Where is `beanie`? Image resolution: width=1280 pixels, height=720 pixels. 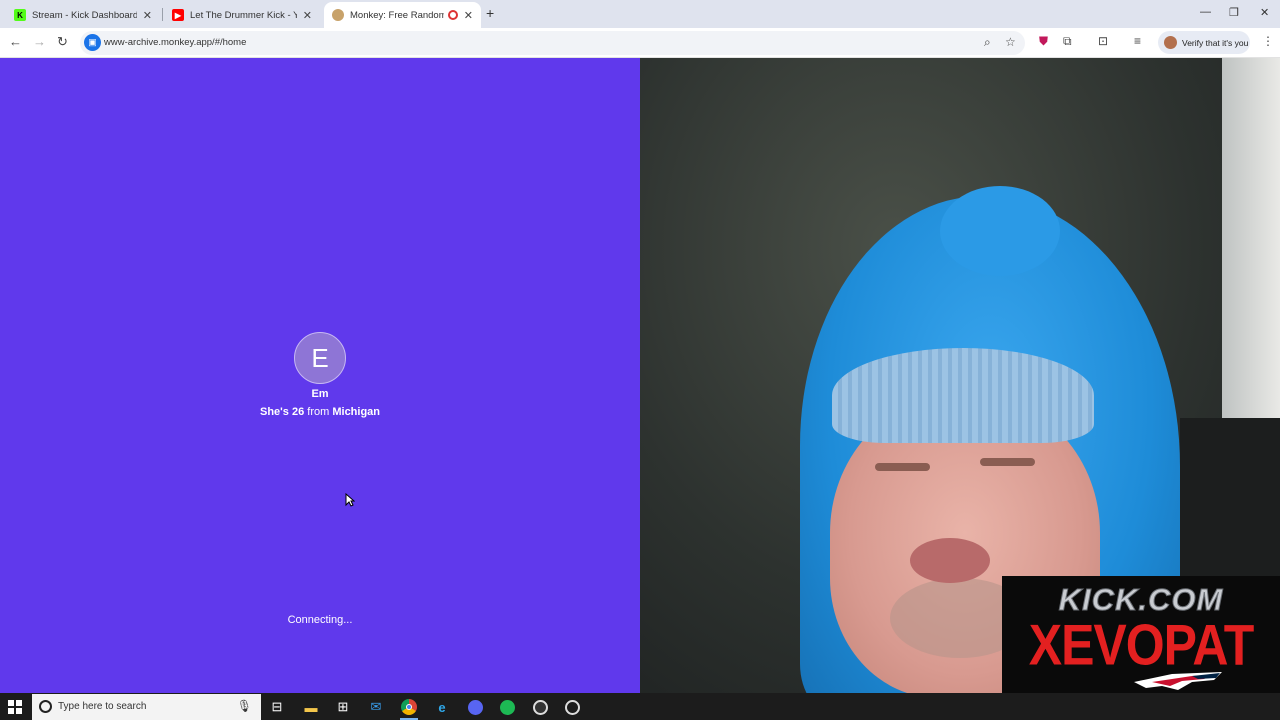
beanie is located at coordinates (963, 395).